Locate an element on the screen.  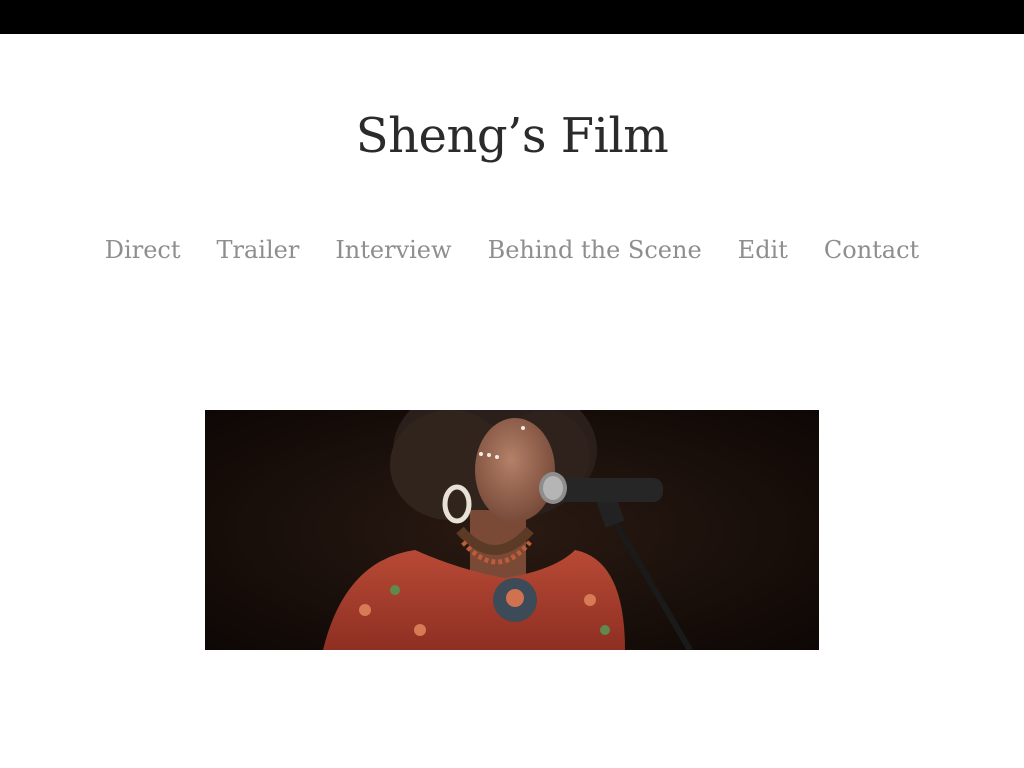
nav-item-interview: Interview is located at coordinates (393, 250).